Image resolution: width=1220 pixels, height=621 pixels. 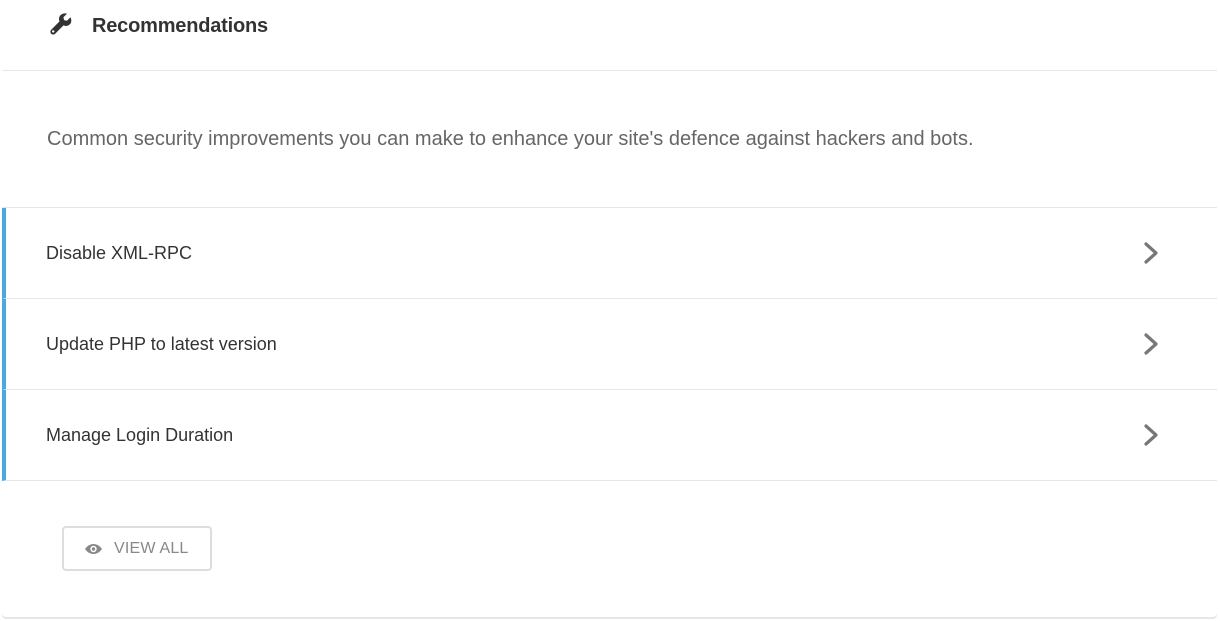 I want to click on view-all-button: VIEW ALL, so click(x=137, y=548).